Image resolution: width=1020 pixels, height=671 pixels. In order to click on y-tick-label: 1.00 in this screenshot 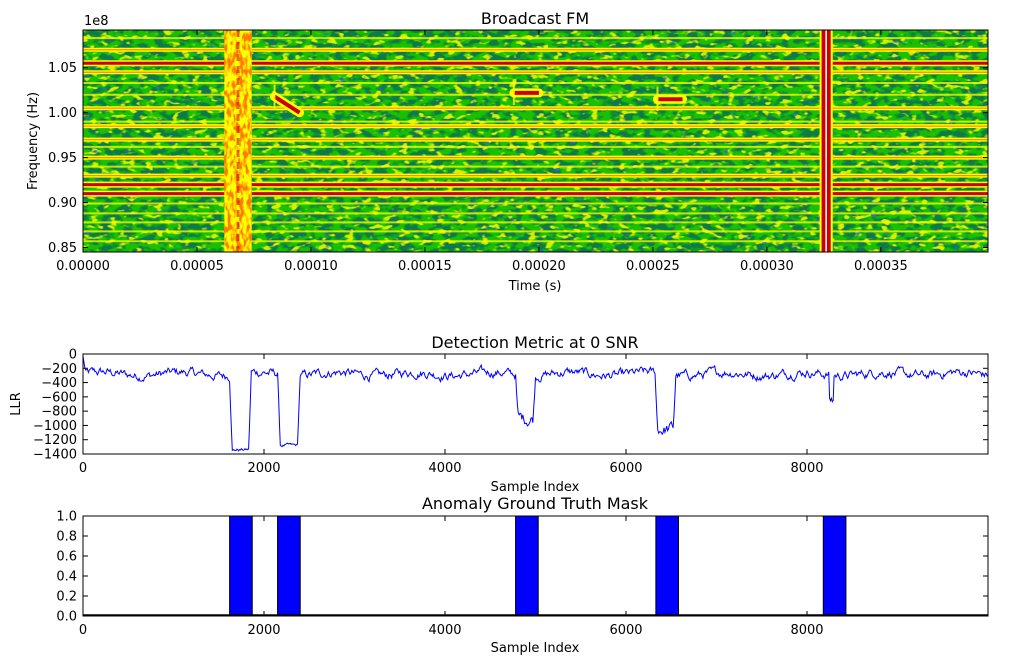, I will do `click(62, 113)`.